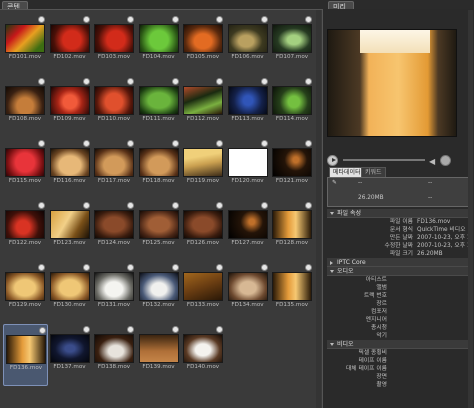 This screenshot has height=408, width=474. Describe the element at coordinates (292, 293) in the screenshot. I see `thumbnail-item: FD135.mov` at that location.